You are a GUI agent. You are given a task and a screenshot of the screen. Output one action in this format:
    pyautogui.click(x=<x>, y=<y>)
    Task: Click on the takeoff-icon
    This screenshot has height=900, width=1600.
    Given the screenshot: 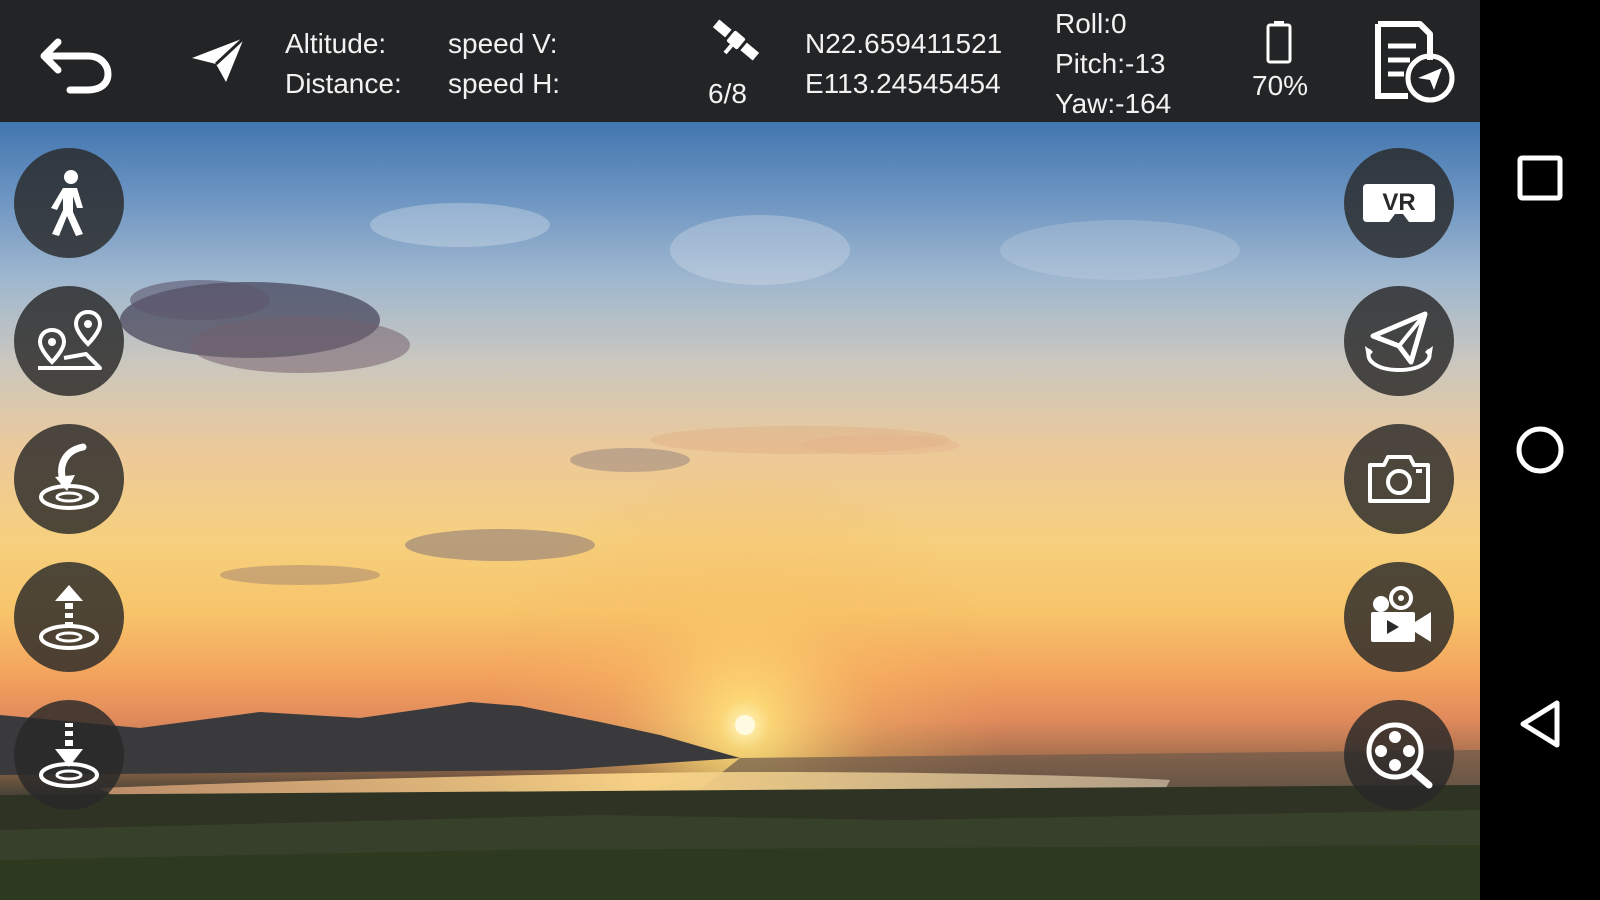 What is the action you would take?
    pyautogui.click(x=69, y=617)
    